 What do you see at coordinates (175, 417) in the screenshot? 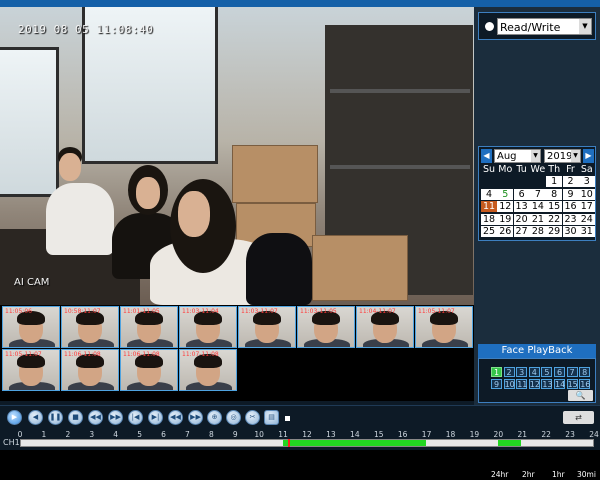
I see `previous-file-icon: ◀◀` at bounding box center [175, 417].